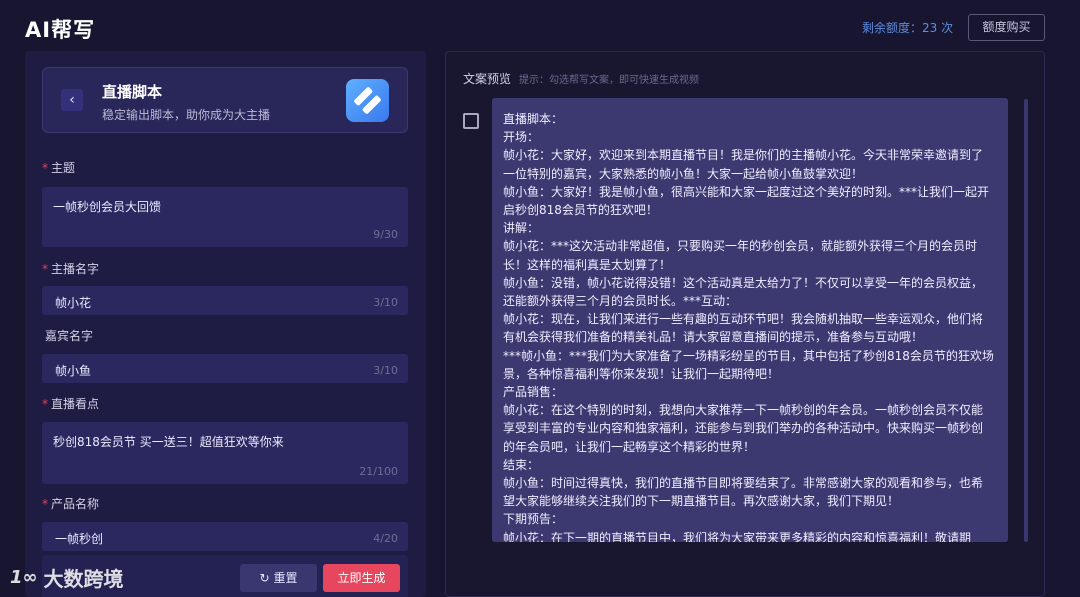  Describe the element at coordinates (67, 579) in the screenshot. I see `watermark: 1∞ 大数跨境` at that location.